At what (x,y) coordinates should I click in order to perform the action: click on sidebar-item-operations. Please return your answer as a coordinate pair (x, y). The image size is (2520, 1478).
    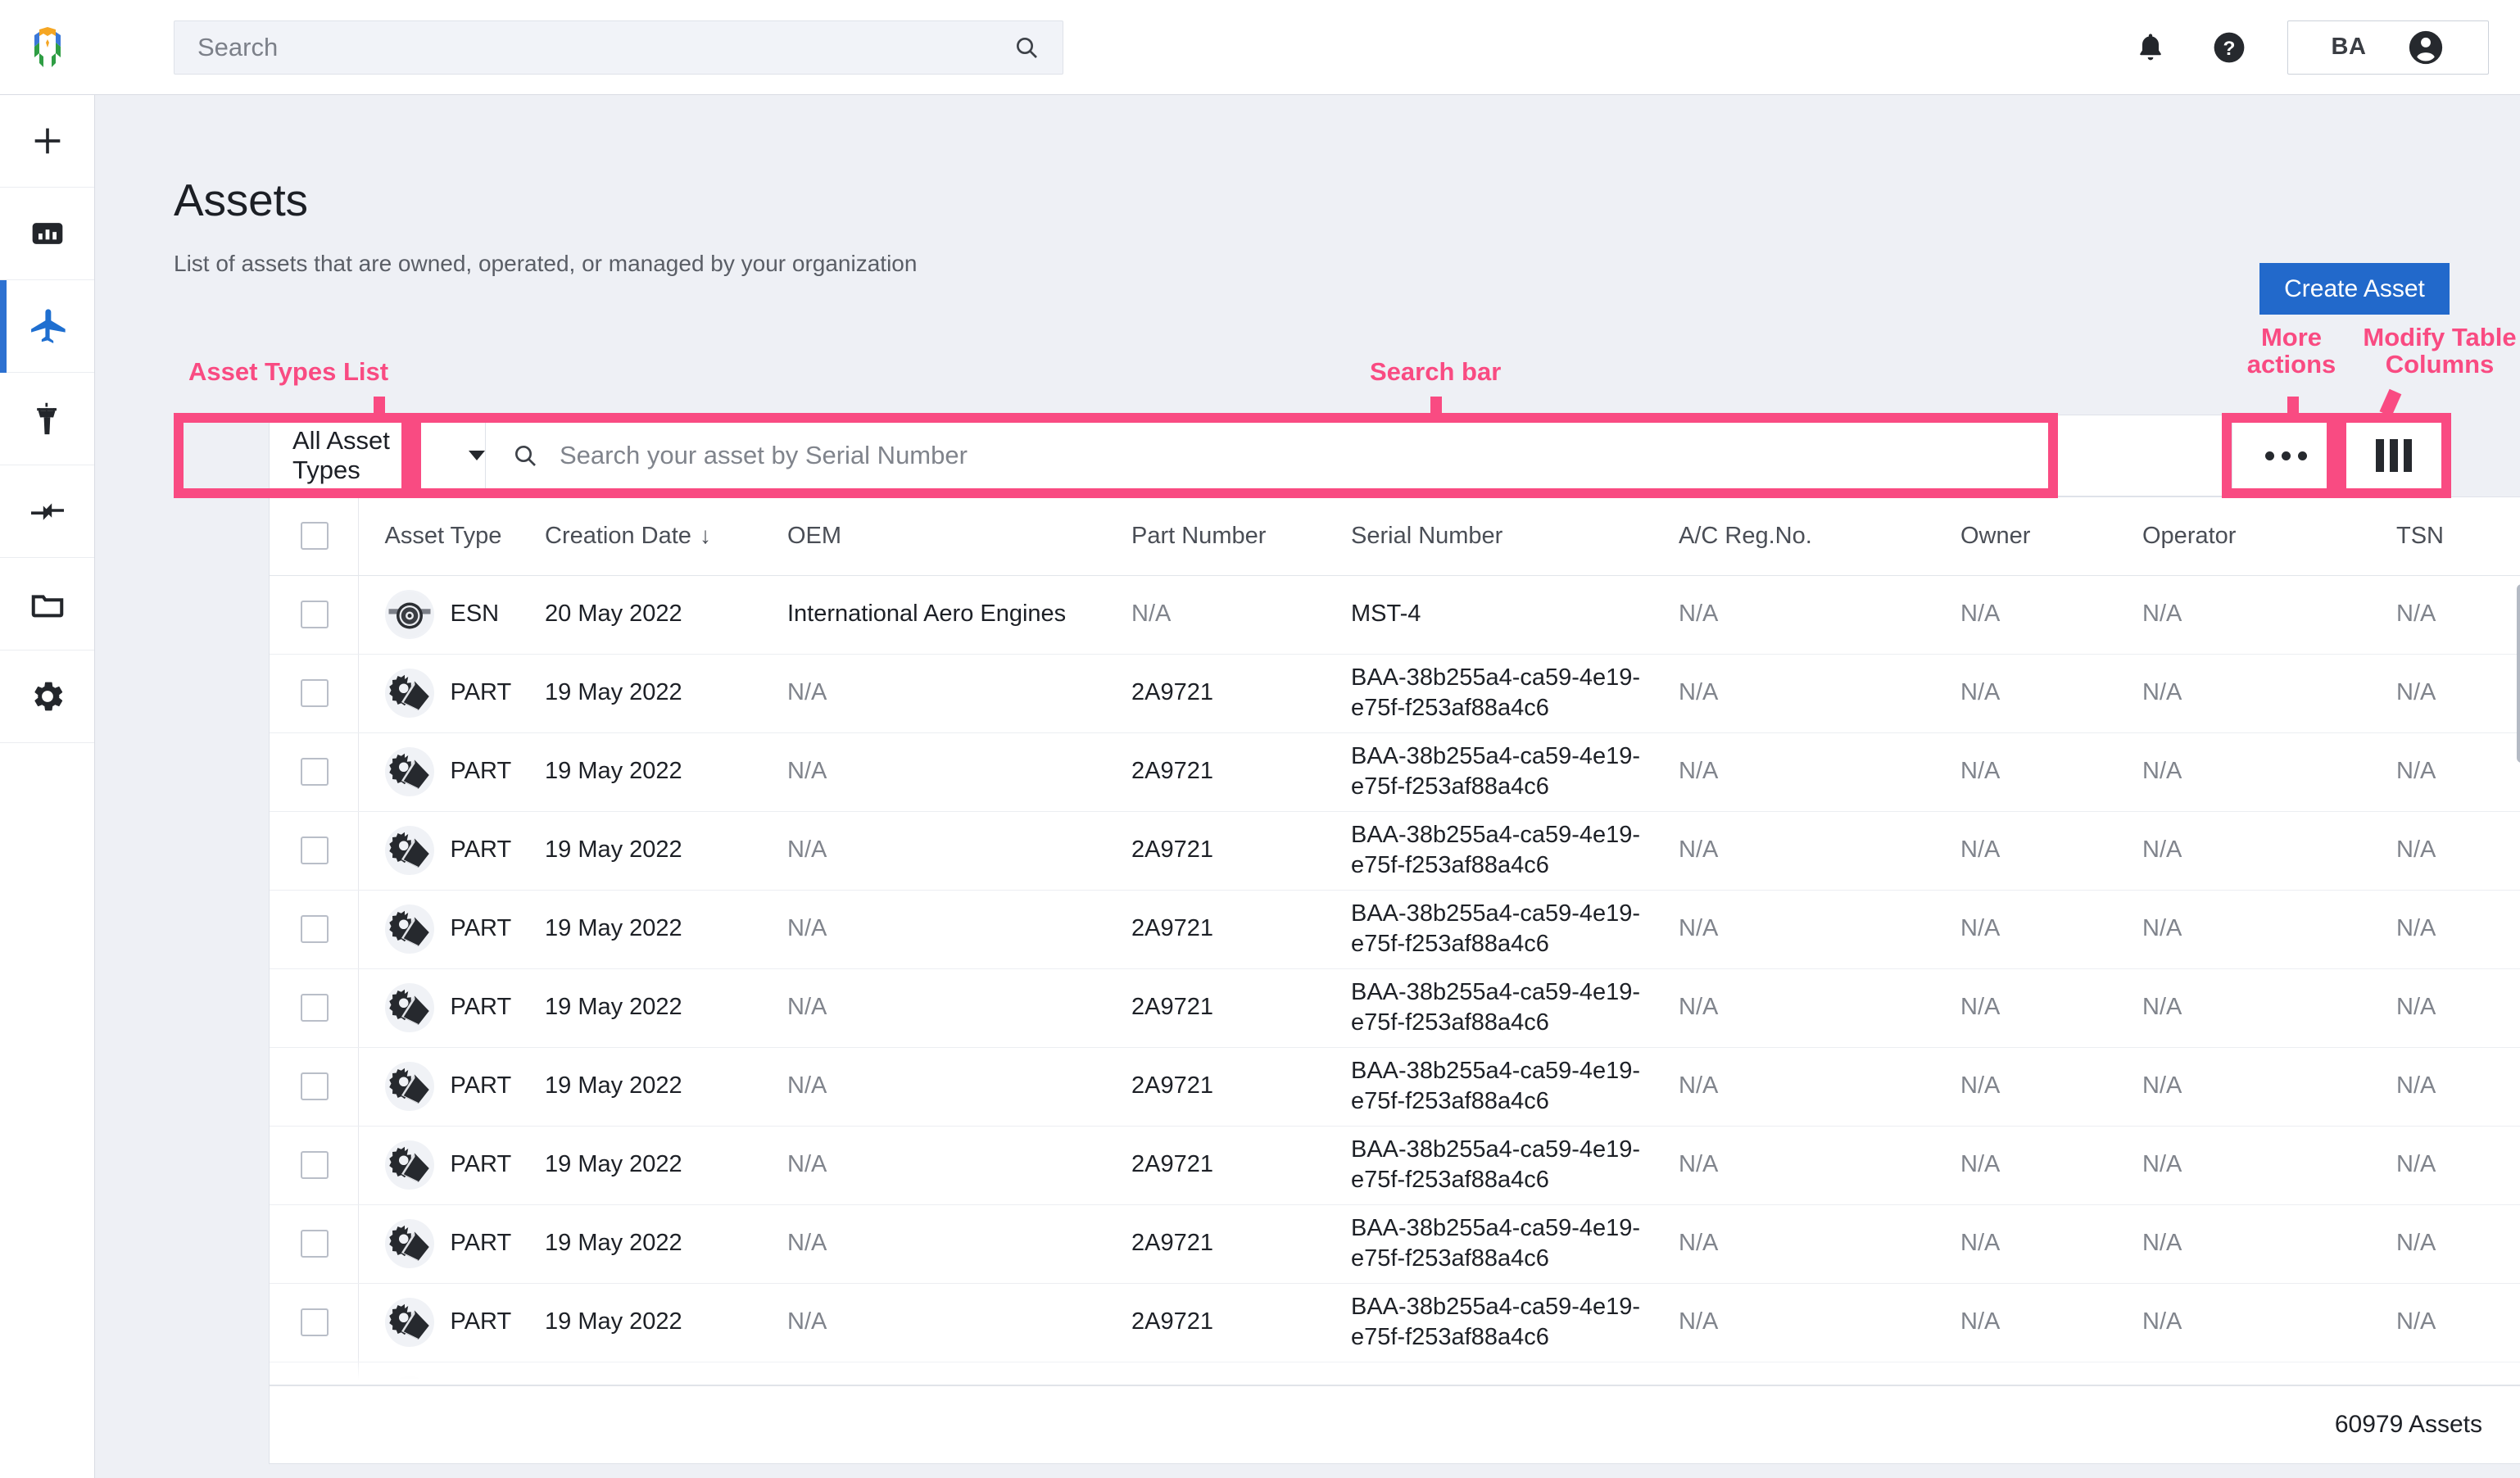
    Looking at the image, I should click on (47, 419).